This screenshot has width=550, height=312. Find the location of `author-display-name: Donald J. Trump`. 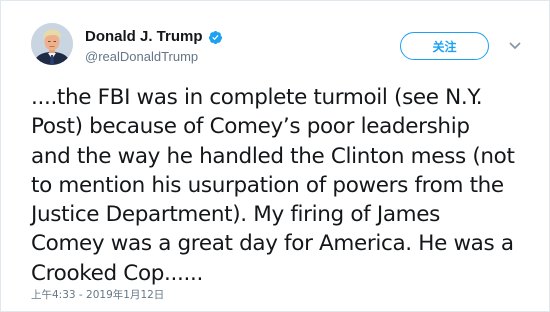

author-display-name: Donald J. Trump is located at coordinates (144, 37).